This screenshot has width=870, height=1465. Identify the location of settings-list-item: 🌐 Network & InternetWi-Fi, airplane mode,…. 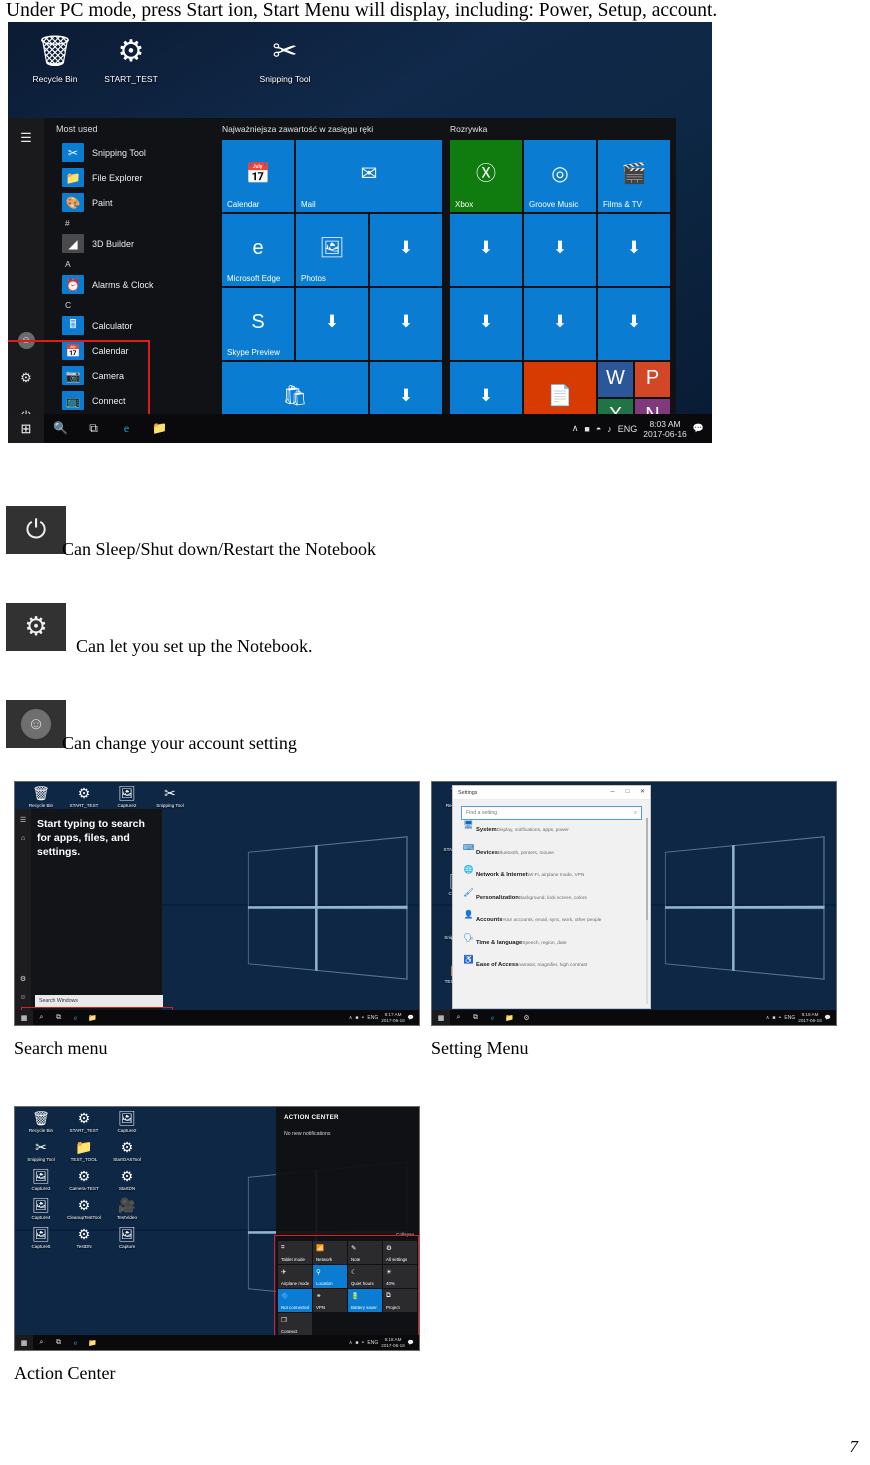
(552, 874).